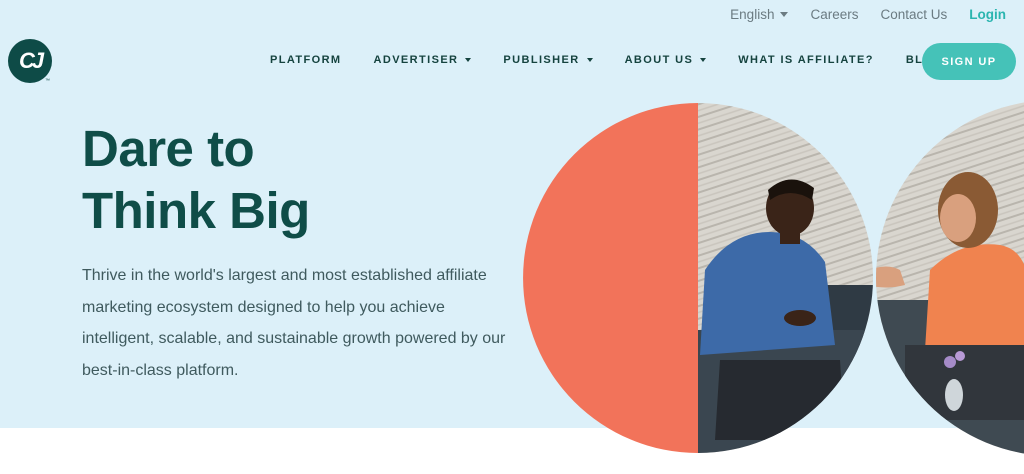 The image size is (1024, 474). I want to click on nav-label-about: ABOUT US, so click(659, 60).